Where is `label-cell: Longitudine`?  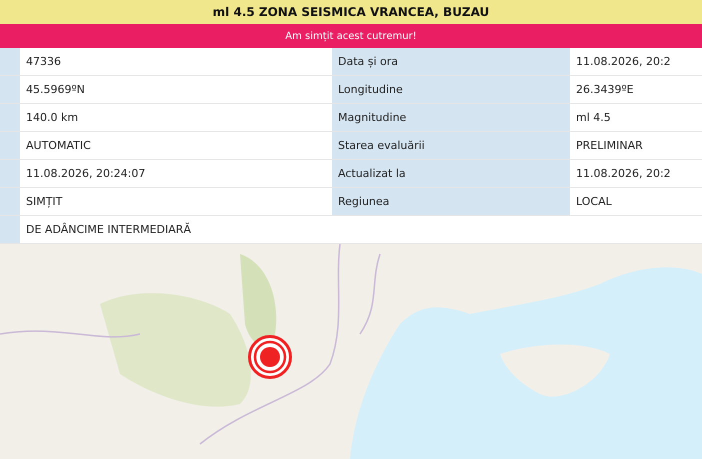
label-cell: Longitudine is located at coordinates (451, 90).